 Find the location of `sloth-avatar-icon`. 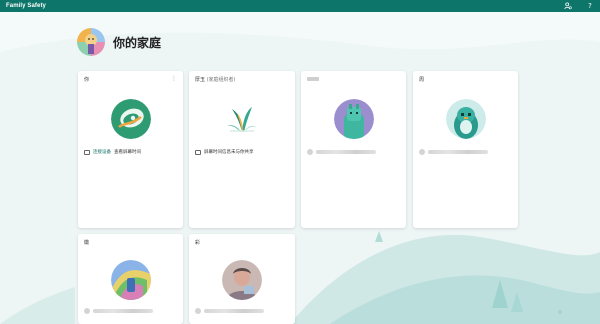

sloth-avatar-icon is located at coordinates (130, 119).